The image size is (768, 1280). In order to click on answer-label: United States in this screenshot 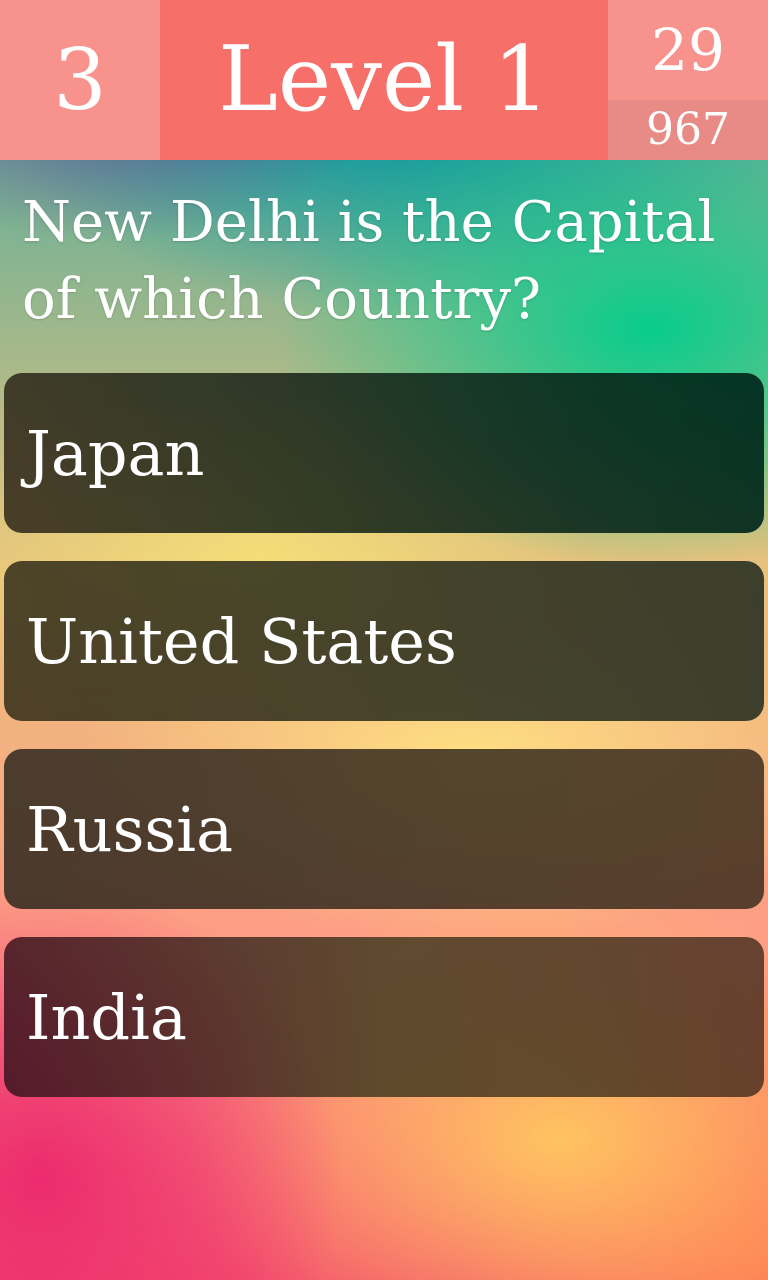, I will do `click(241, 641)`.